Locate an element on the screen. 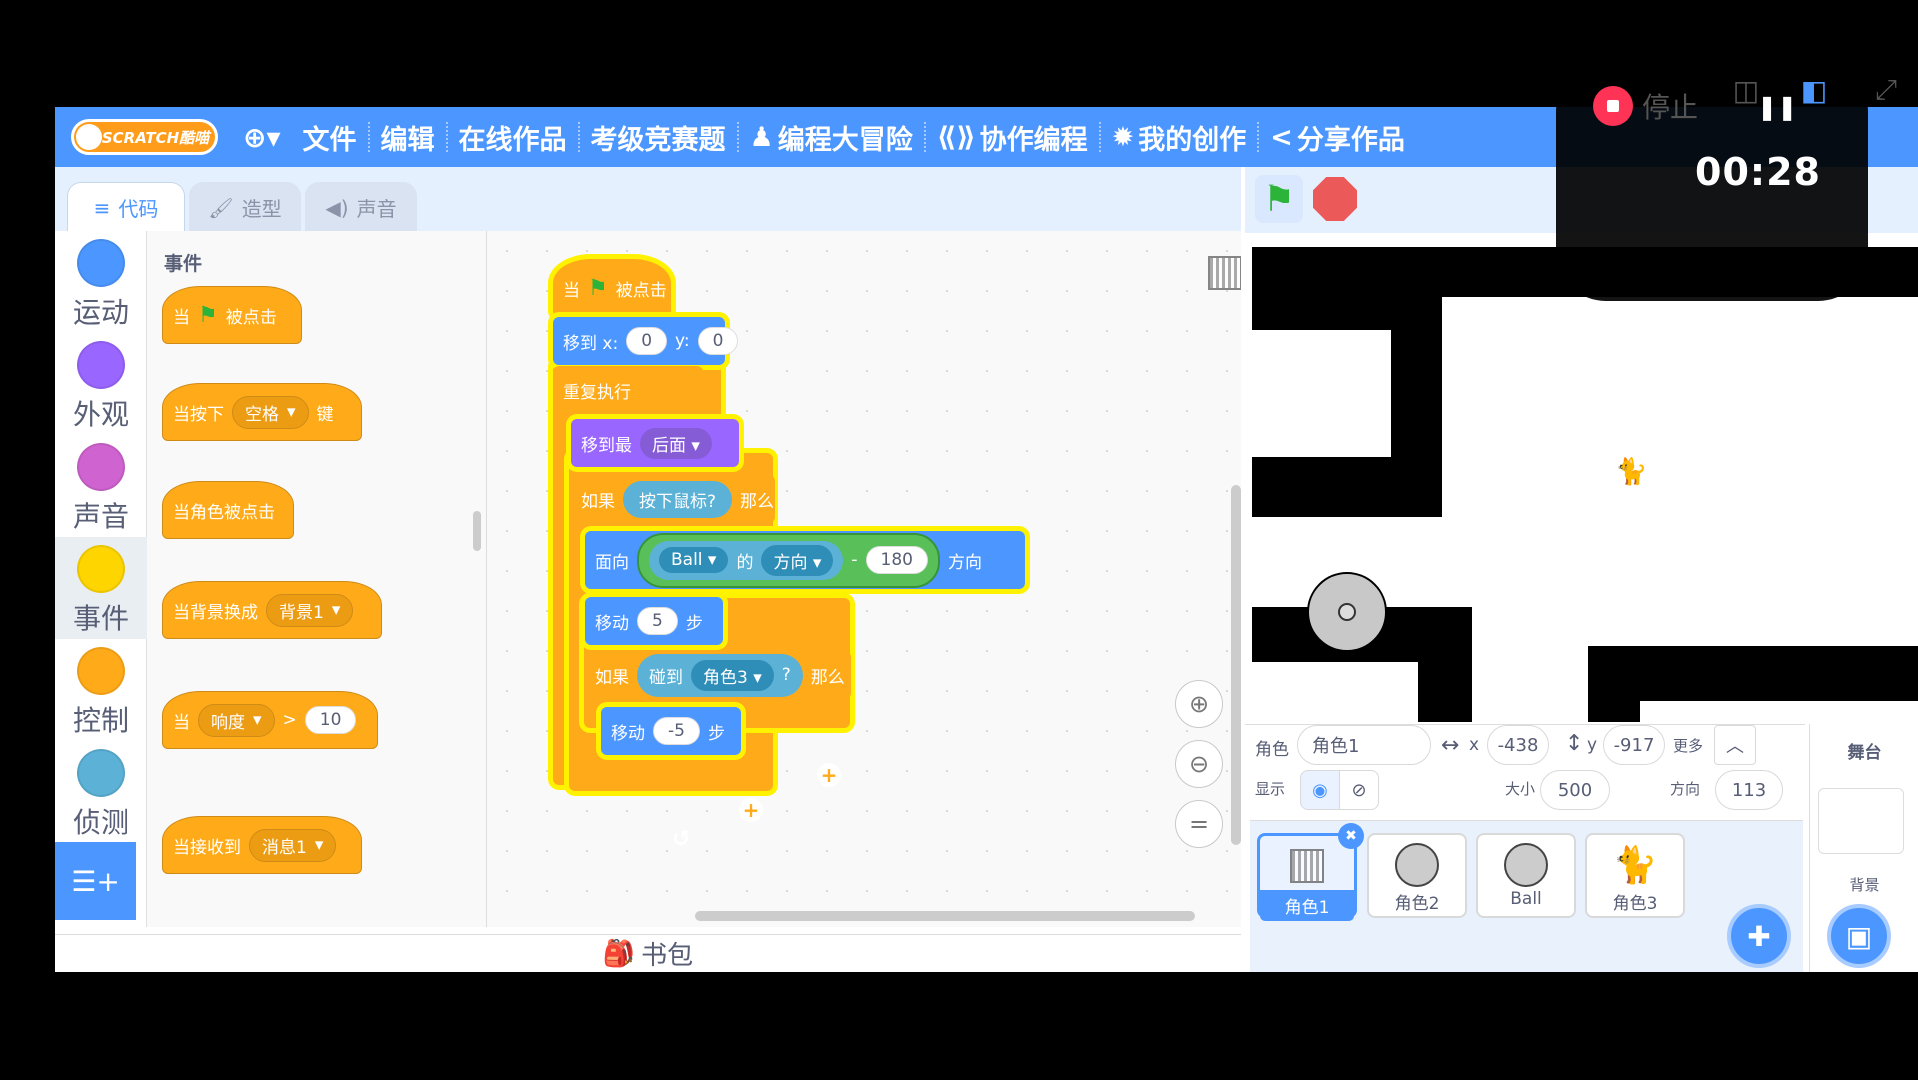  x-input: 0 is located at coordinates (647, 341).